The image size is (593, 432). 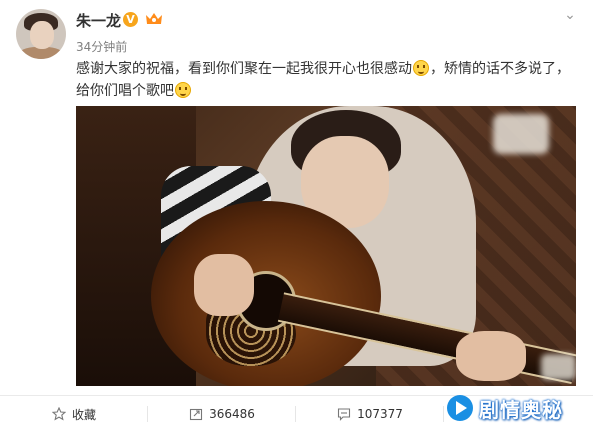 I want to click on watermark: 剧情奥秘, so click(x=516, y=408).